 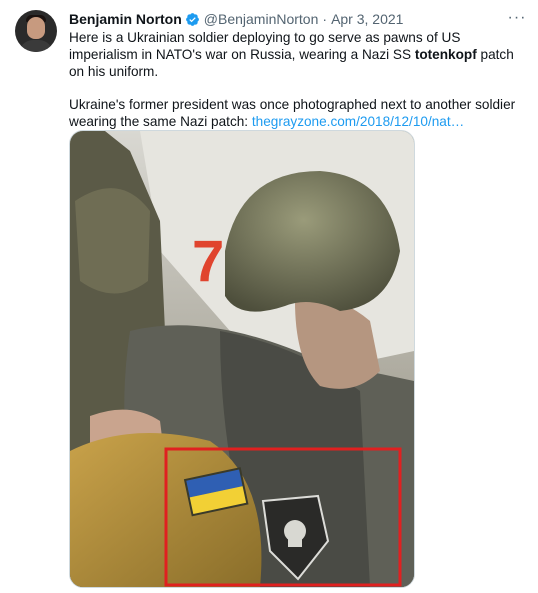 I want to click on avatar-shirt, so click(x=36, y=46).